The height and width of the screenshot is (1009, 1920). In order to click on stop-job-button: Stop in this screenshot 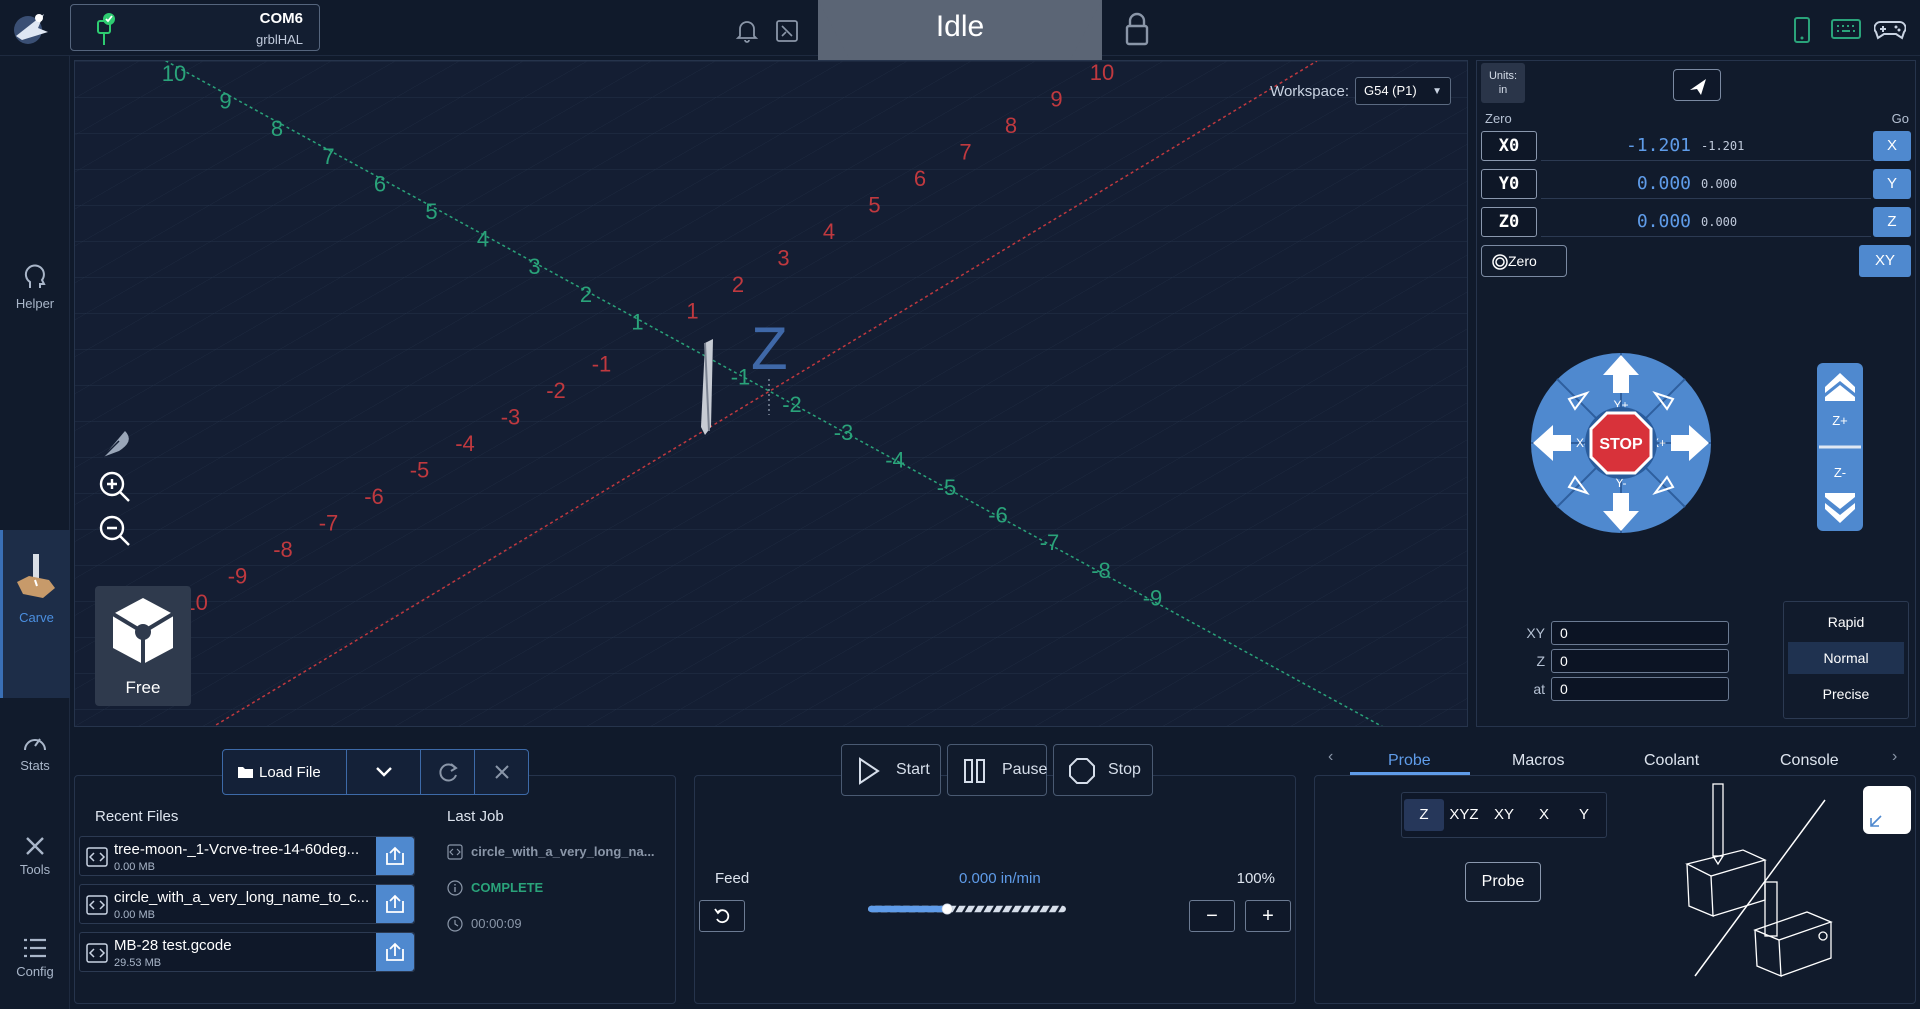, I will do `click(1103, 770)`.